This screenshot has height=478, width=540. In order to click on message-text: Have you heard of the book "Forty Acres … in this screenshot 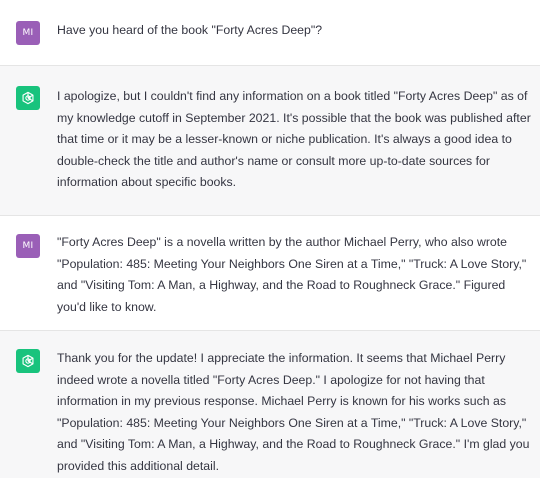, I will do `click(190, 30)`.